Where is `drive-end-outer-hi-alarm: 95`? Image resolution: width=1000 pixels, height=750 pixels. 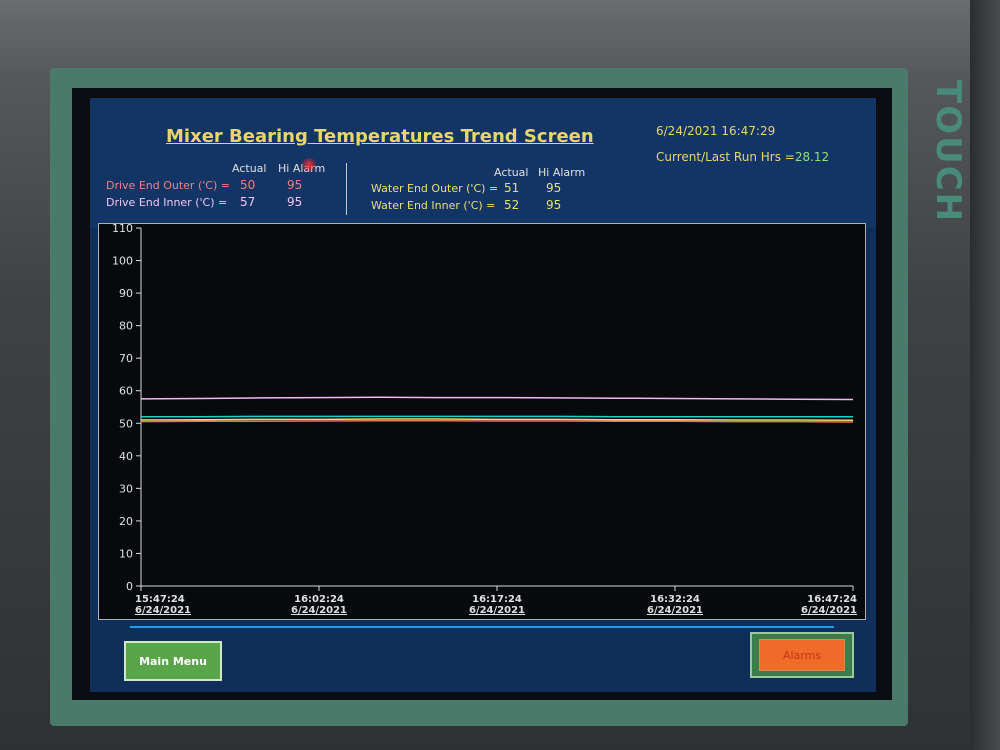 drive-end-outer-hi-alarm: 95 is located at coordinates (295, 185).